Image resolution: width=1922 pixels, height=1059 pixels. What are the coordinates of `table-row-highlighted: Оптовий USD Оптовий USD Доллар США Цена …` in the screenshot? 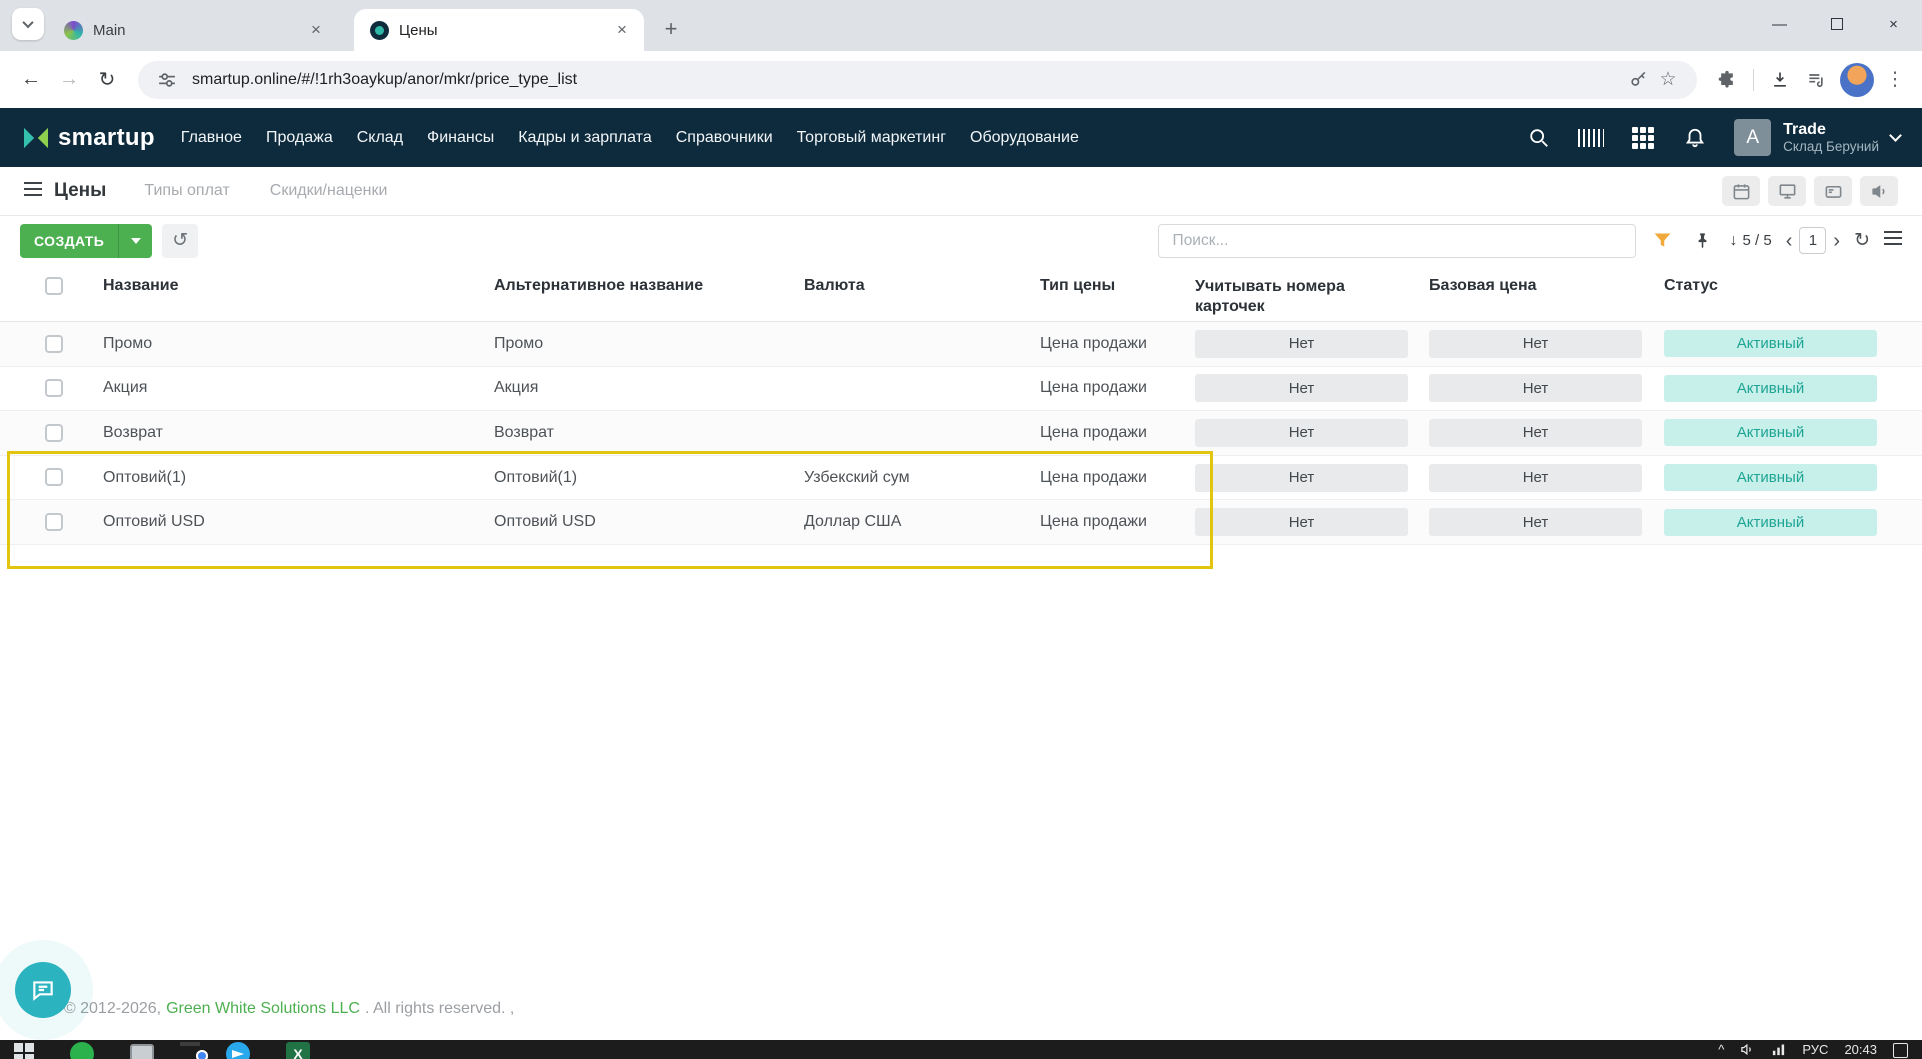 It's located at (961, 522).